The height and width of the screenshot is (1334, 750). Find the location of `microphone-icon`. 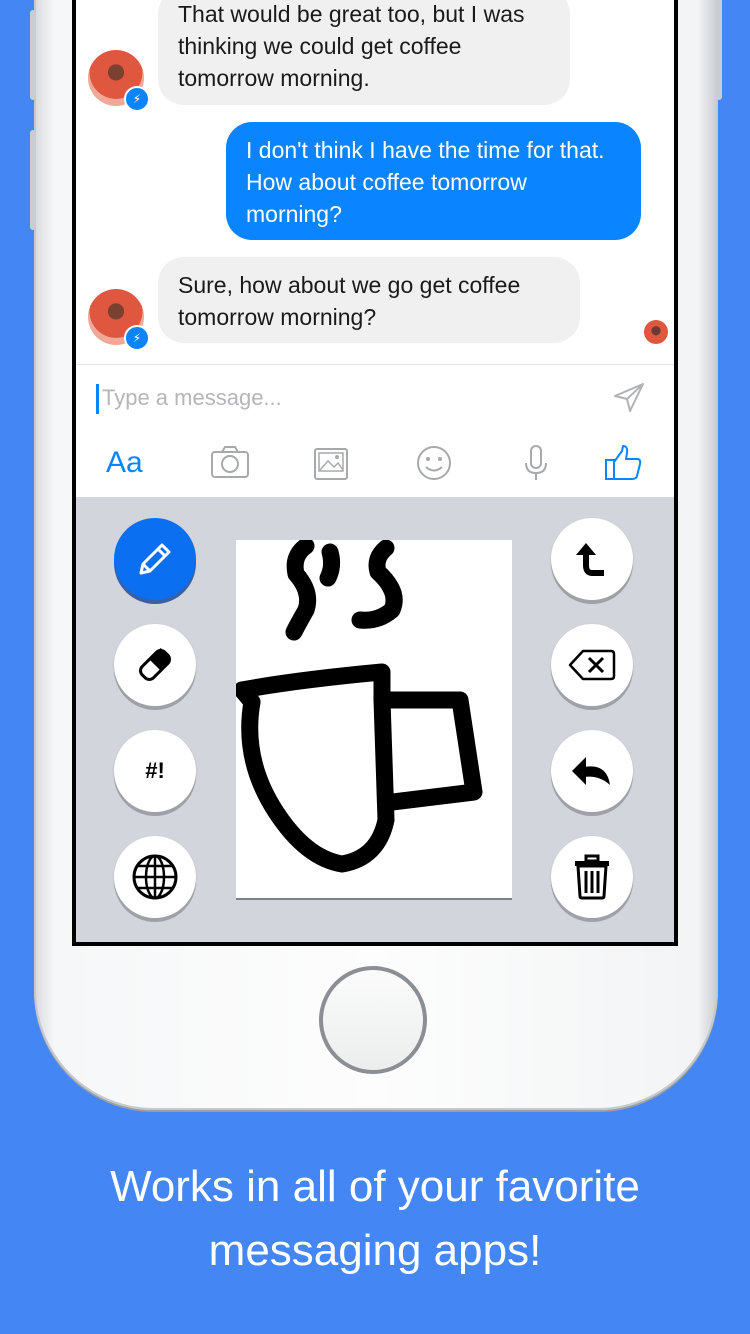

microphone-icon is located at coordinates (536, 463).